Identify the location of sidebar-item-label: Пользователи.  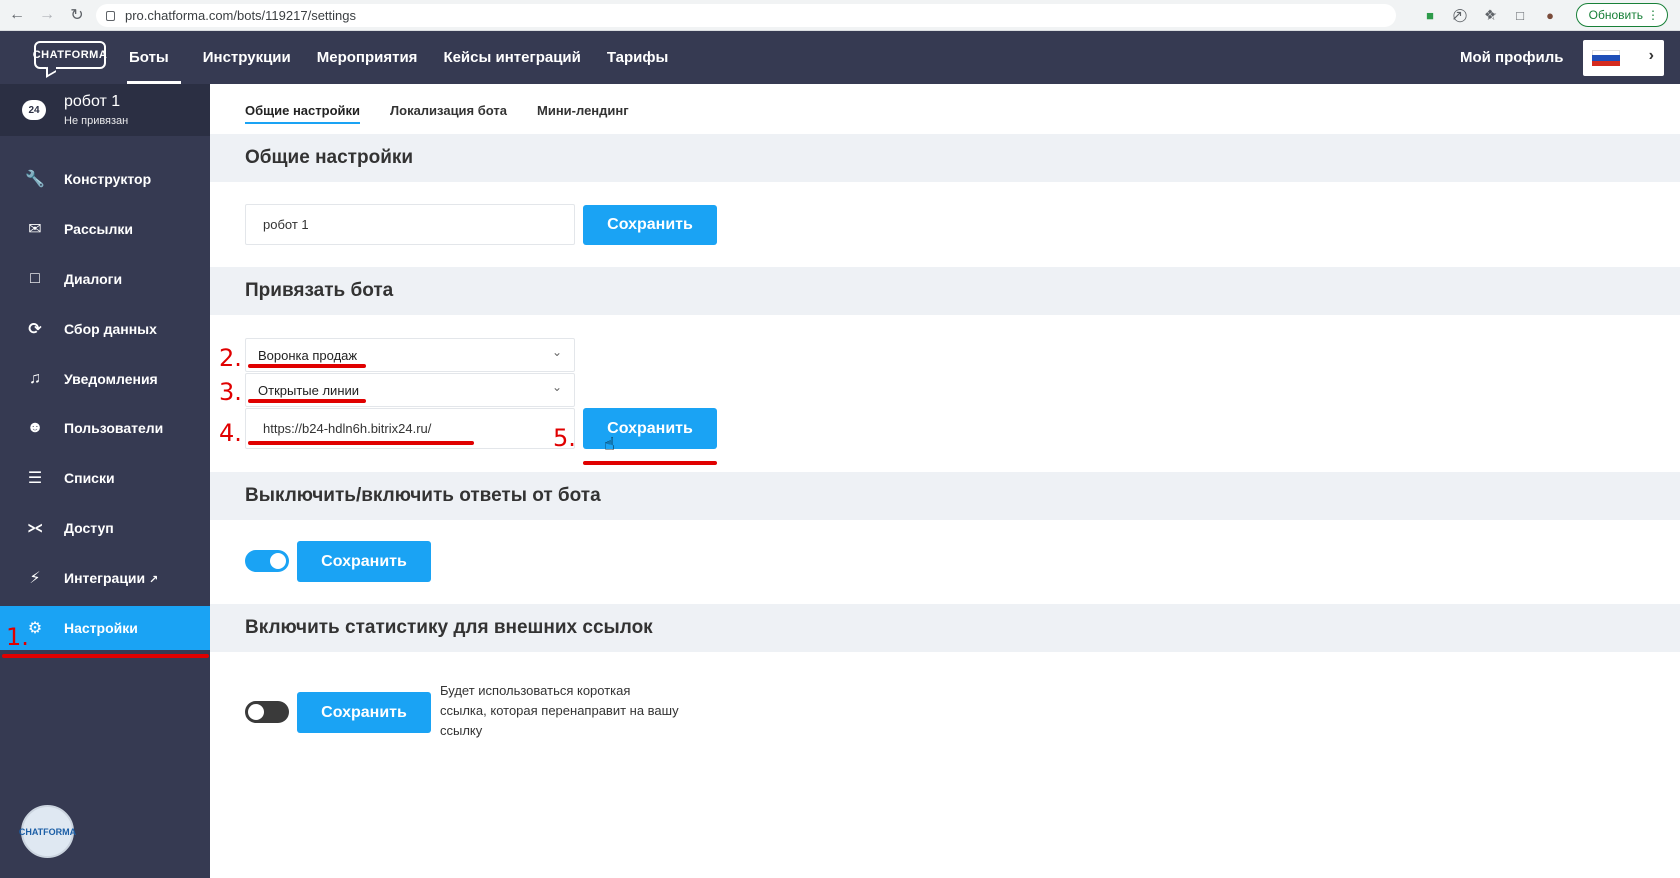
(114, 428).